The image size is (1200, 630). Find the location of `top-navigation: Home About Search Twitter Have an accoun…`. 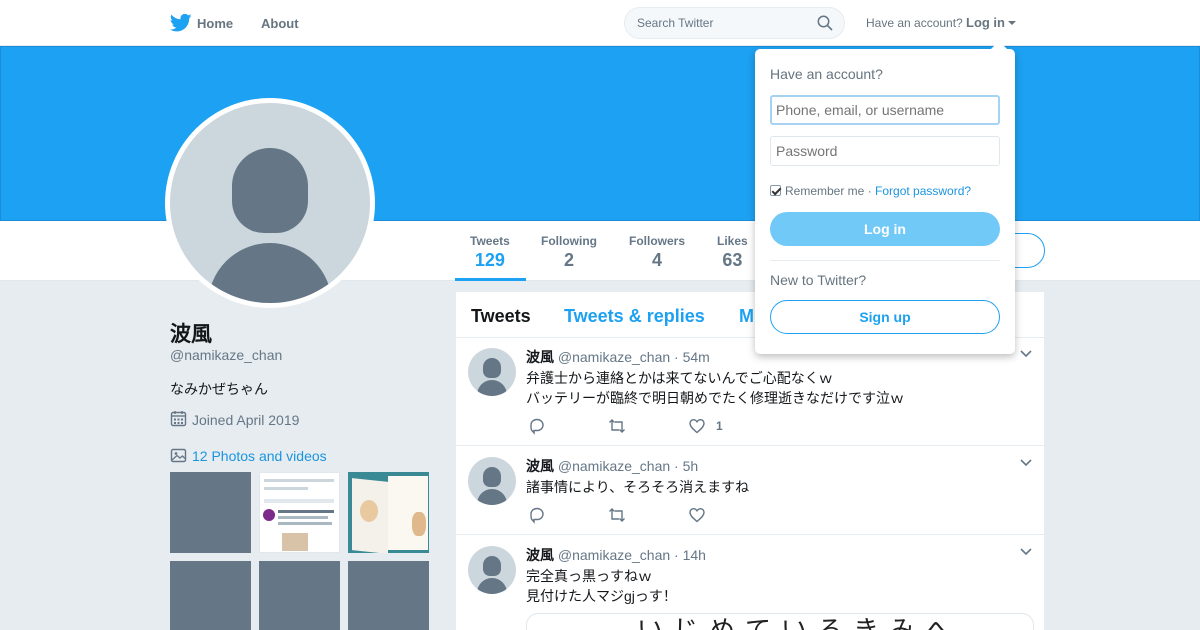

top-navigation: Home About Search Twitter Have an accoun… is located at coordinates (600, 23).